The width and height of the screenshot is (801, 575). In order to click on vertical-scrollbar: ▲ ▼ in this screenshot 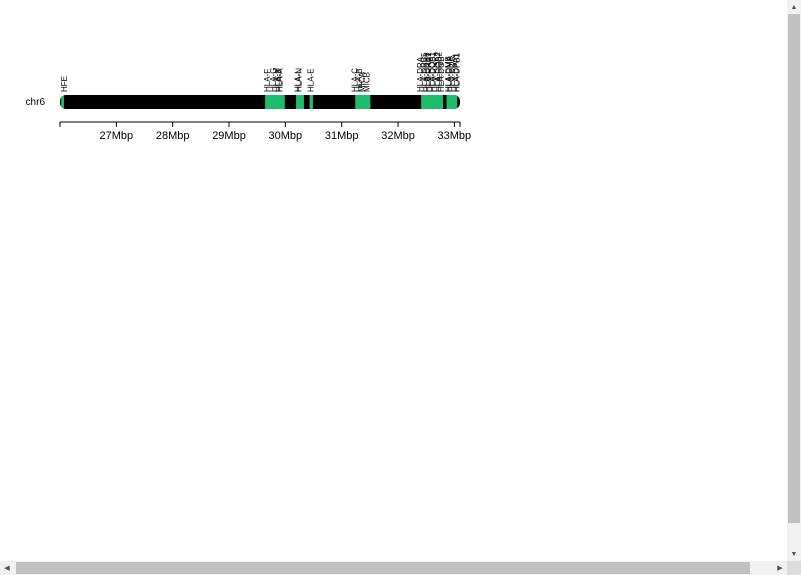, I will do `click(794, 280)`.